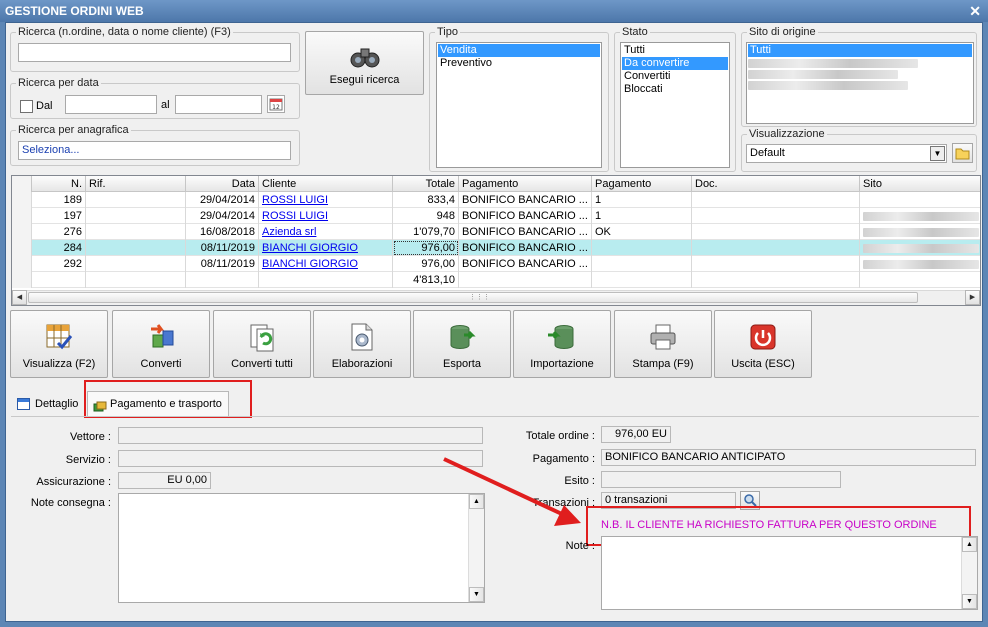 The image size is (988, 627). I want to click on sito-legend: Sito di origine, so click(782, 32).